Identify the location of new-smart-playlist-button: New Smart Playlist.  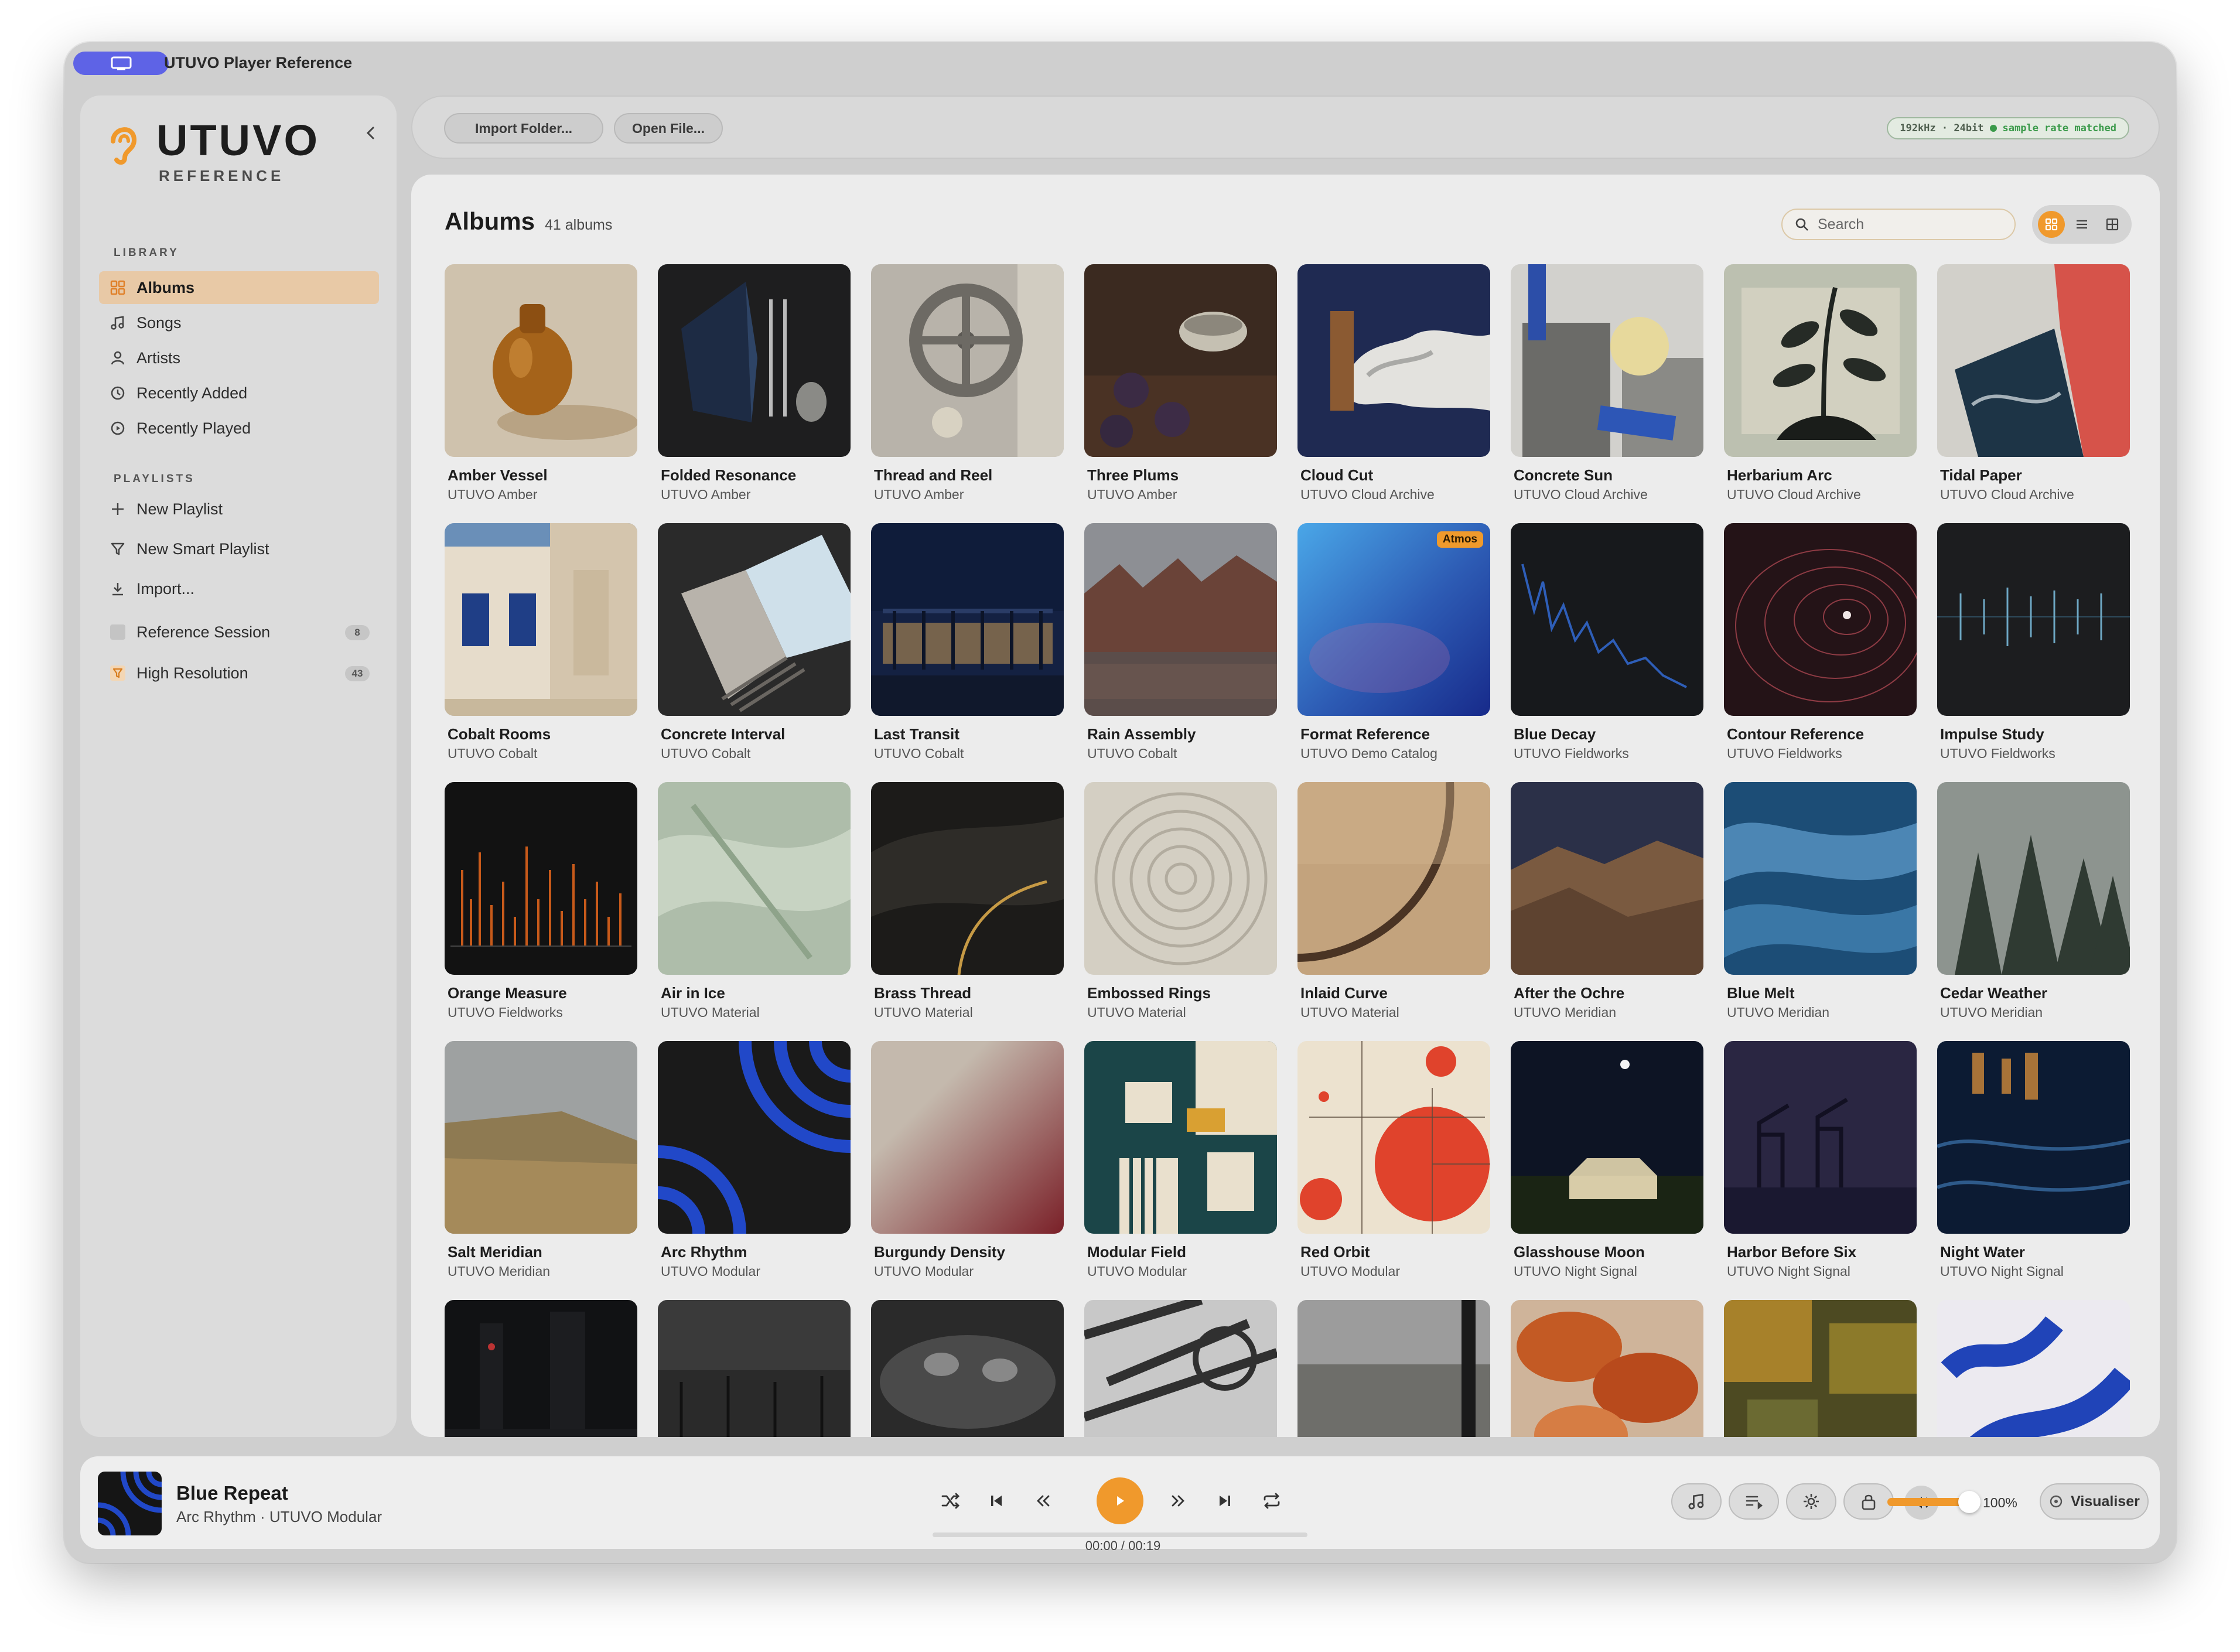
(239, 549).